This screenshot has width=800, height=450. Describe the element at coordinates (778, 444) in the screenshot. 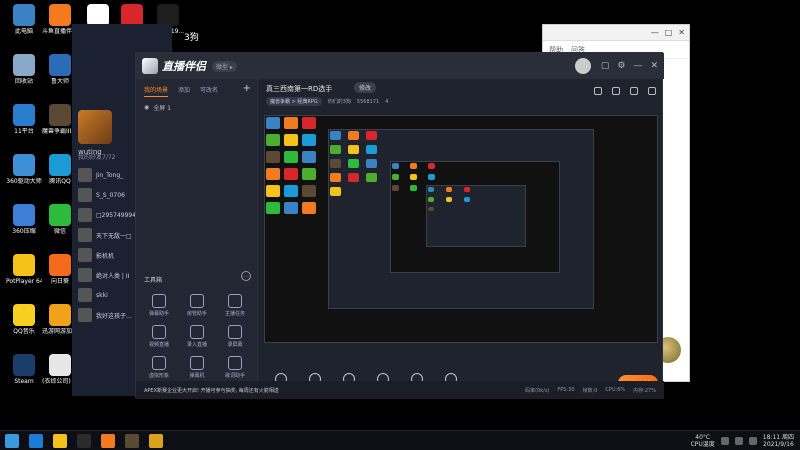

I see `clock-date: 2021/9/16` at that location.